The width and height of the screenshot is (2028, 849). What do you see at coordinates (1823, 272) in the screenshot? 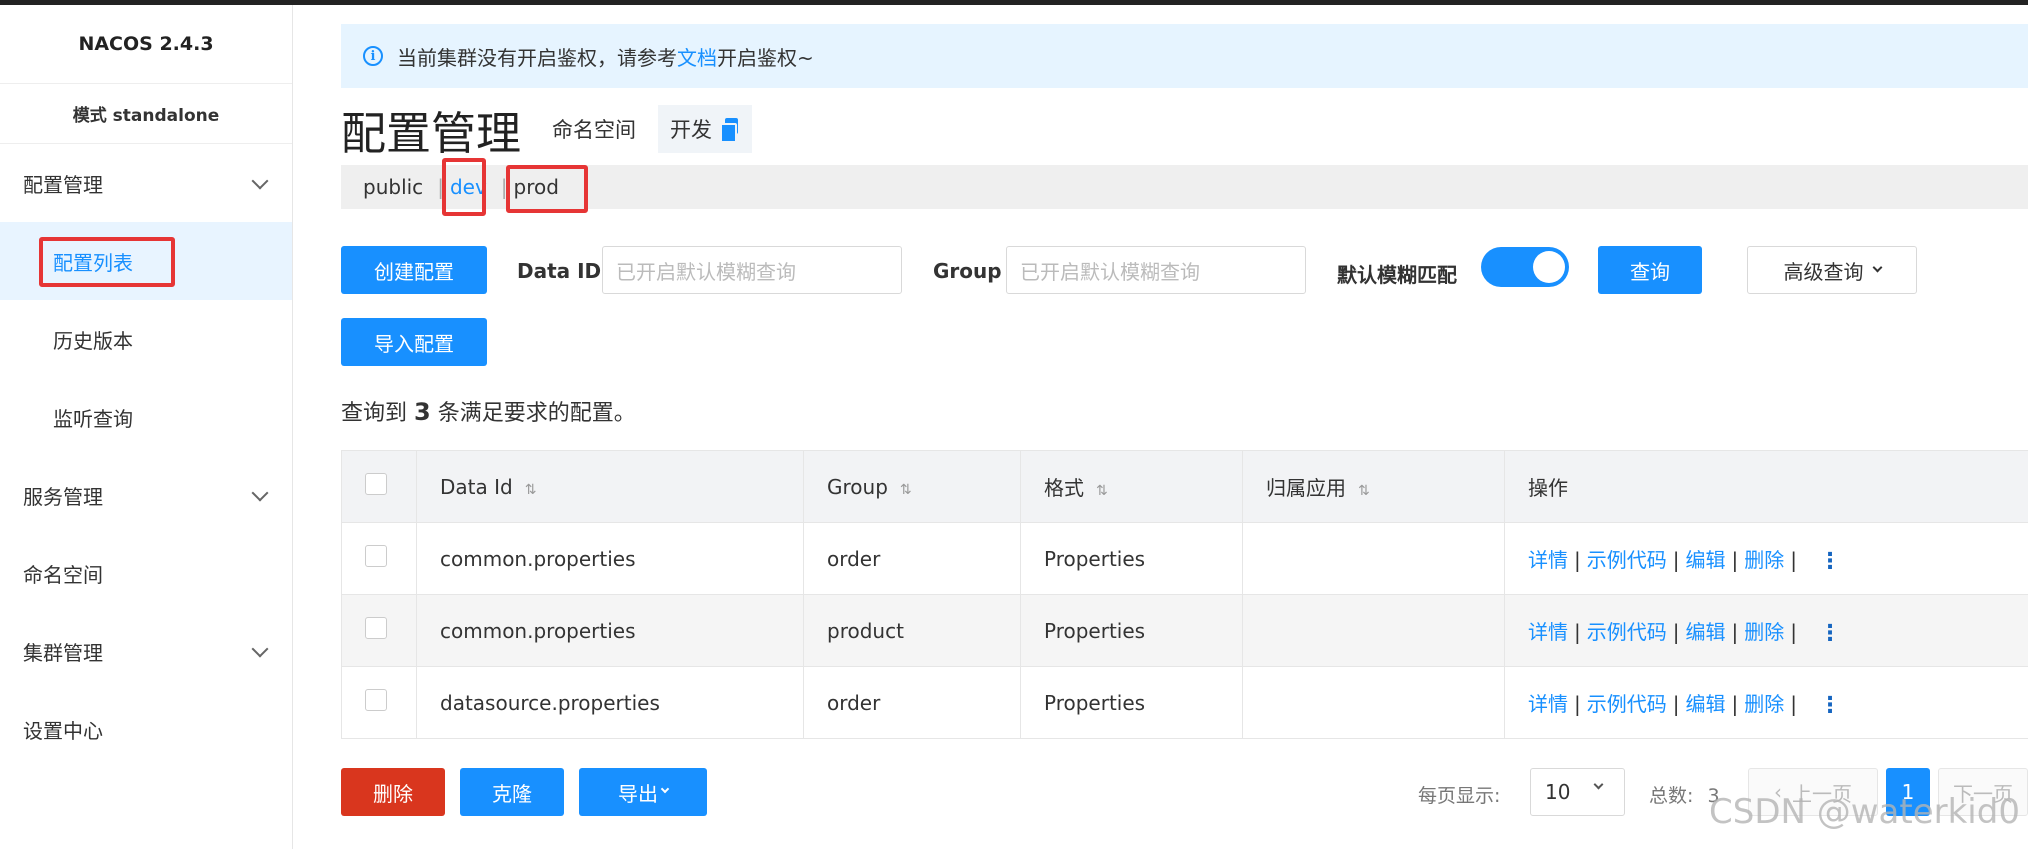
I see `advanced-query-label: 高级查询` at bounding box center [1823, 272].